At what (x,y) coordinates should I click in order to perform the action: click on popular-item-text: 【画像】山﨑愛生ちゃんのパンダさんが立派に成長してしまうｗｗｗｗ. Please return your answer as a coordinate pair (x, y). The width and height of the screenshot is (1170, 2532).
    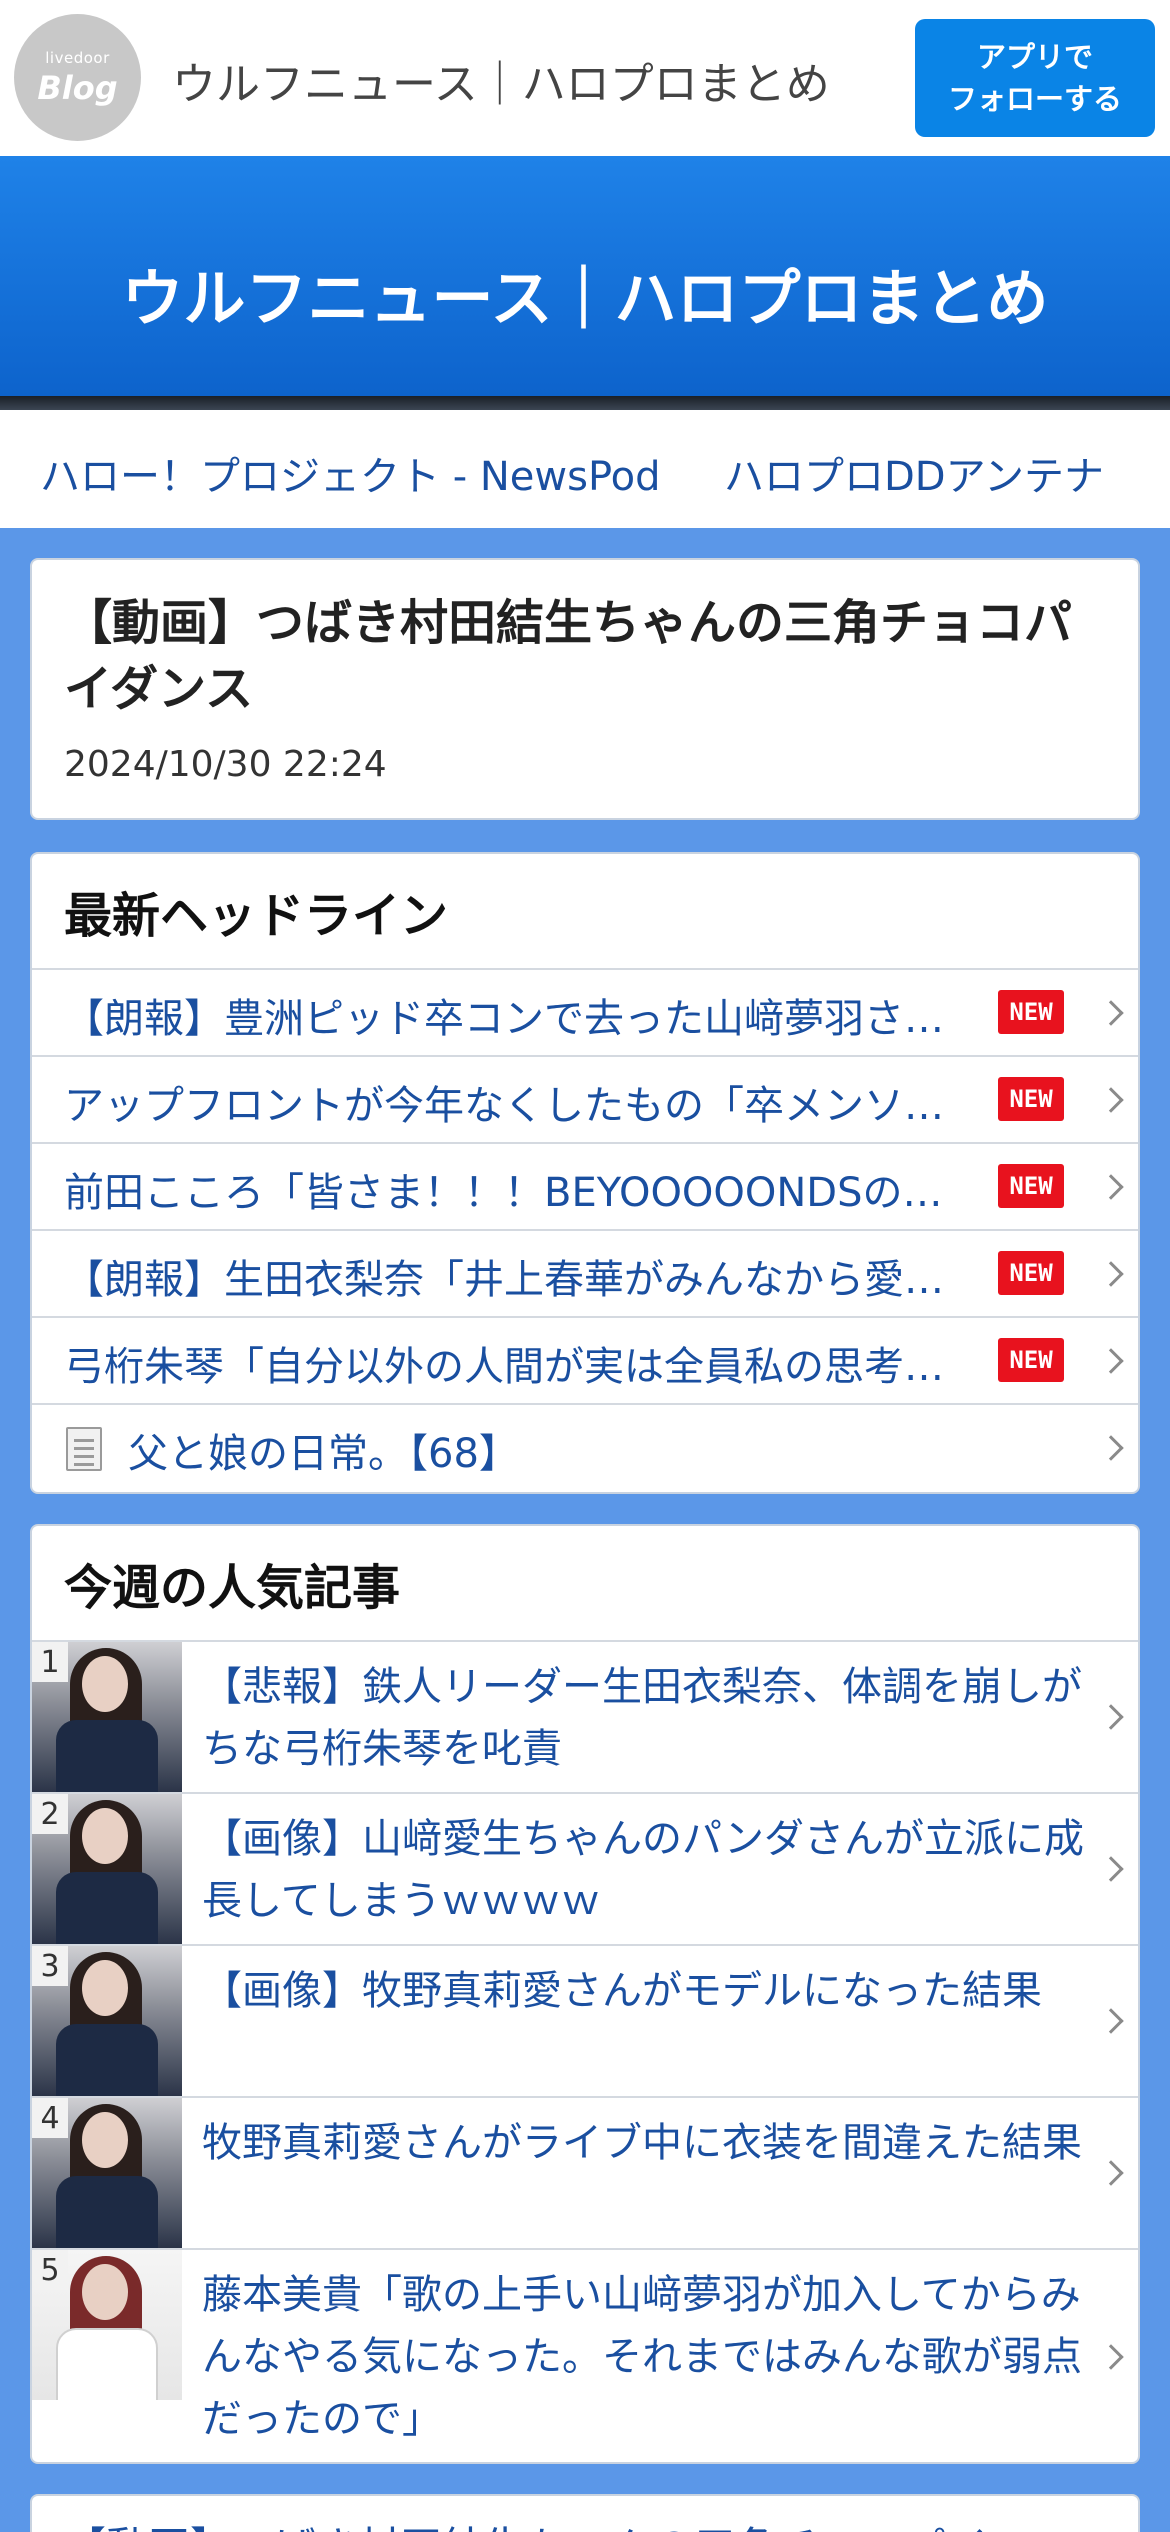
    Looking at the image, I should click on (643, 1870).